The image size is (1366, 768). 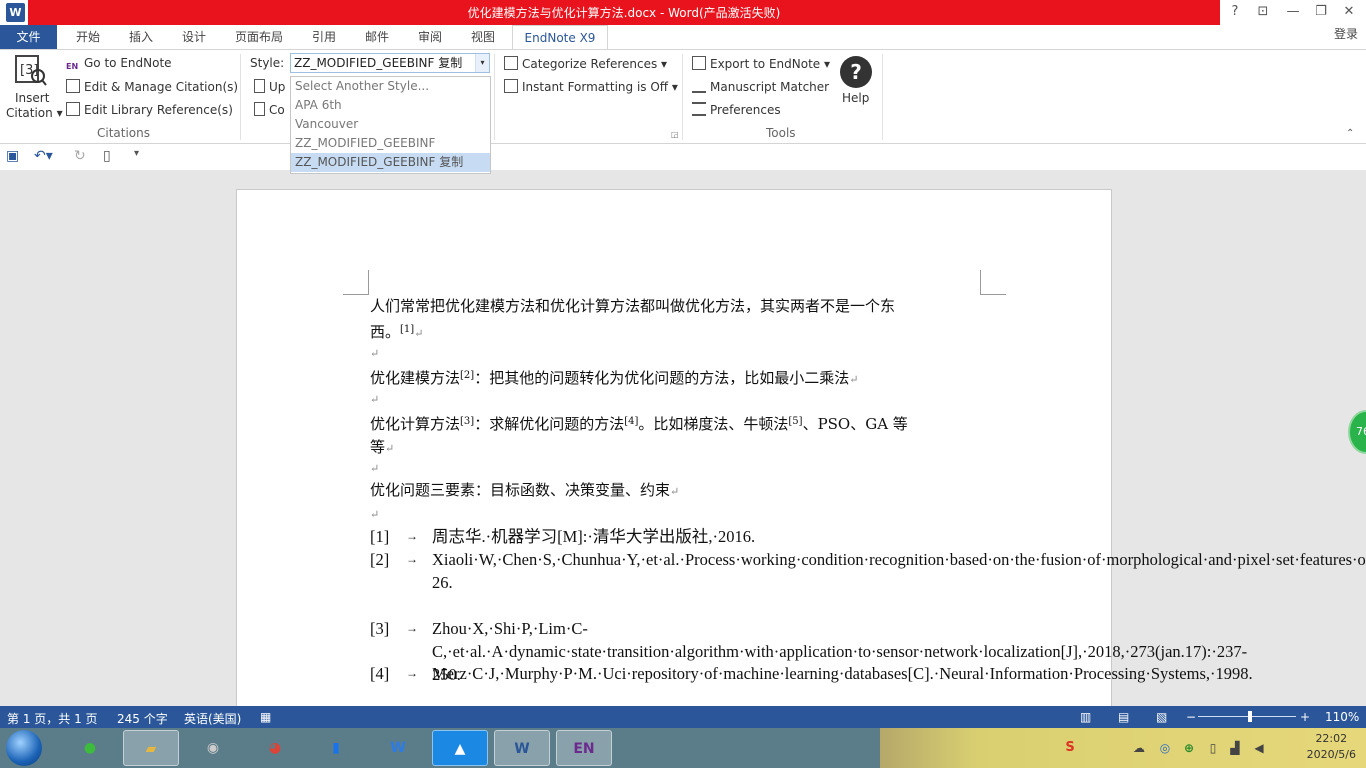 What do you see at coordinates (736, 109) in the screenshot?
I see `preferences-button: Preferences` at bounding box center [736, 109].